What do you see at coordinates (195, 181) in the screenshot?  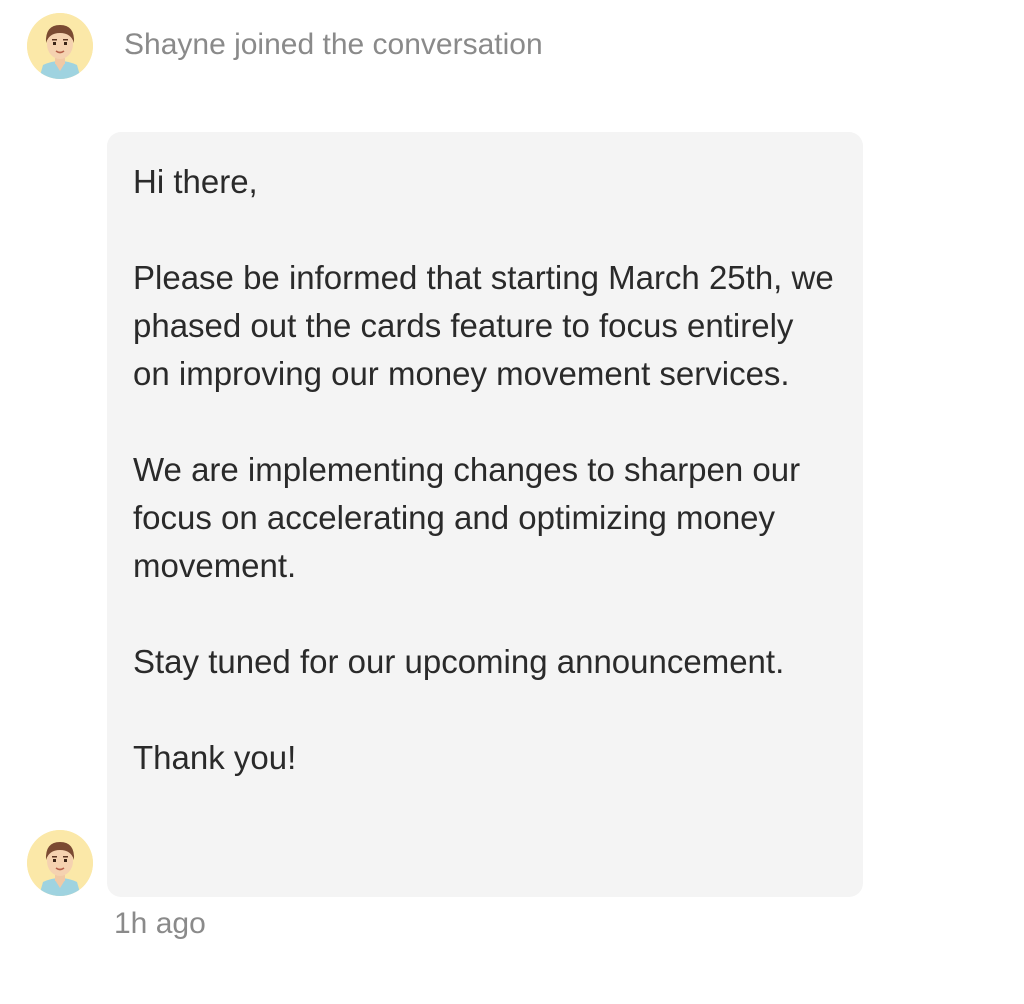 I see `message-paragraph: Hi there,` at bounding box center [195, 181].